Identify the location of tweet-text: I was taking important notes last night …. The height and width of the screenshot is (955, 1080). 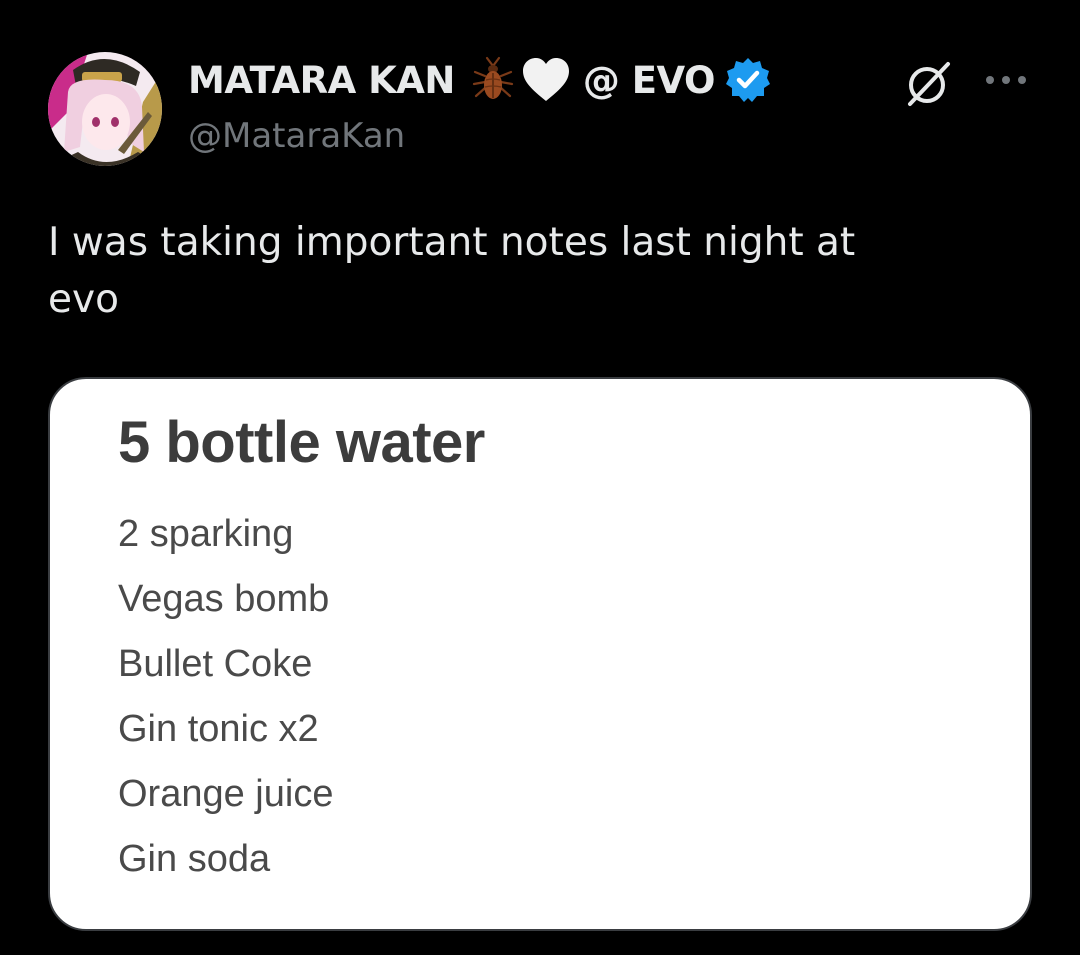
(538, 271).